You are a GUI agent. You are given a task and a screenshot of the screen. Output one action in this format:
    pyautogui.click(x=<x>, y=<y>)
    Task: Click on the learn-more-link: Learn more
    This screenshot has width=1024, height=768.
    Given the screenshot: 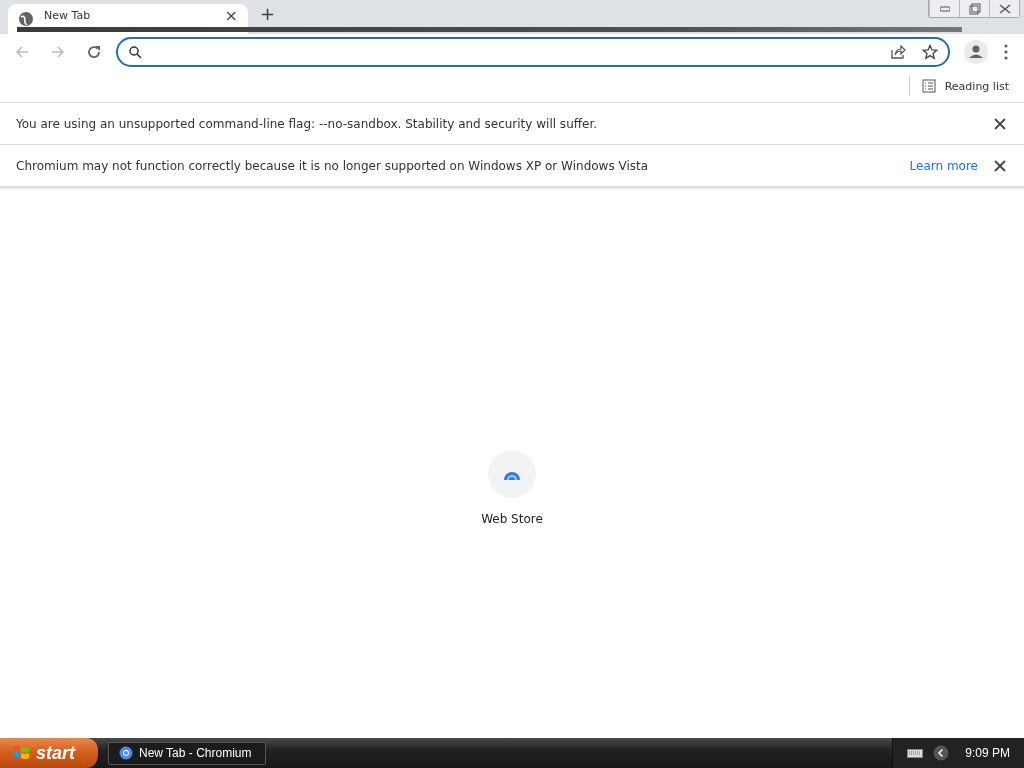 What is the action you would take?
    pyautogui.click(x=943, y=165)
    